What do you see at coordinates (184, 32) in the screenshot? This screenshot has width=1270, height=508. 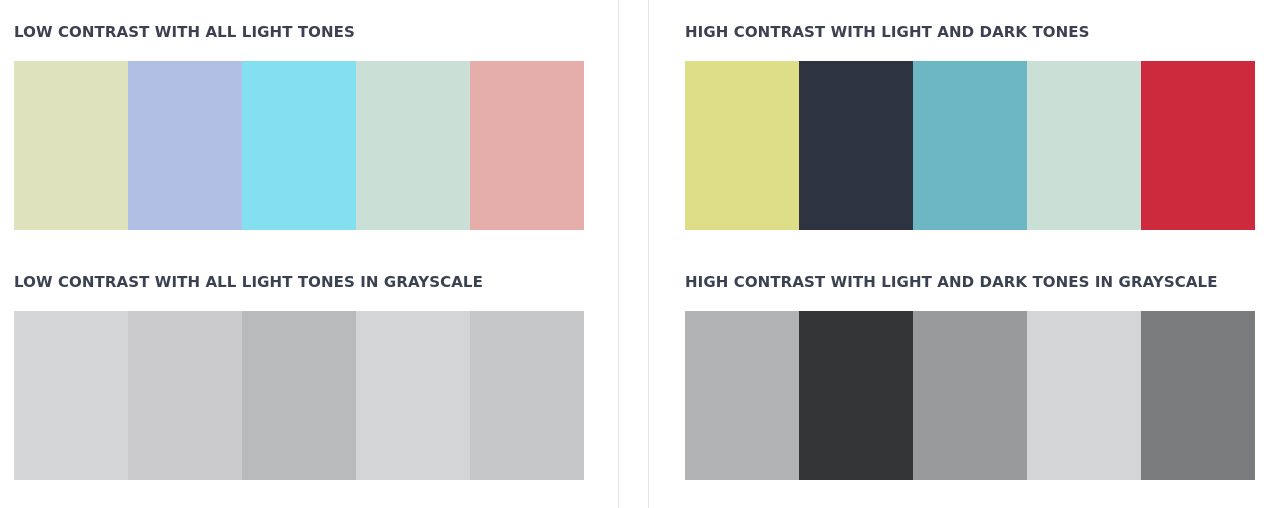 I see `palette-heading: LOW CONTRAST WITH ALL LIGHT TONES` at bounding box center [184, 32].